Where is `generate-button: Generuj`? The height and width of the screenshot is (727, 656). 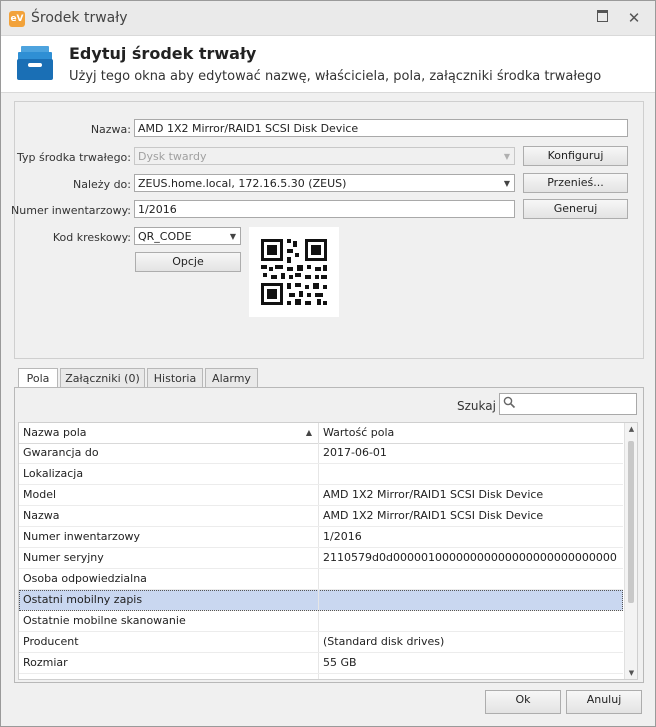
generate-button: Generuj is located at coordinates (575, 209).